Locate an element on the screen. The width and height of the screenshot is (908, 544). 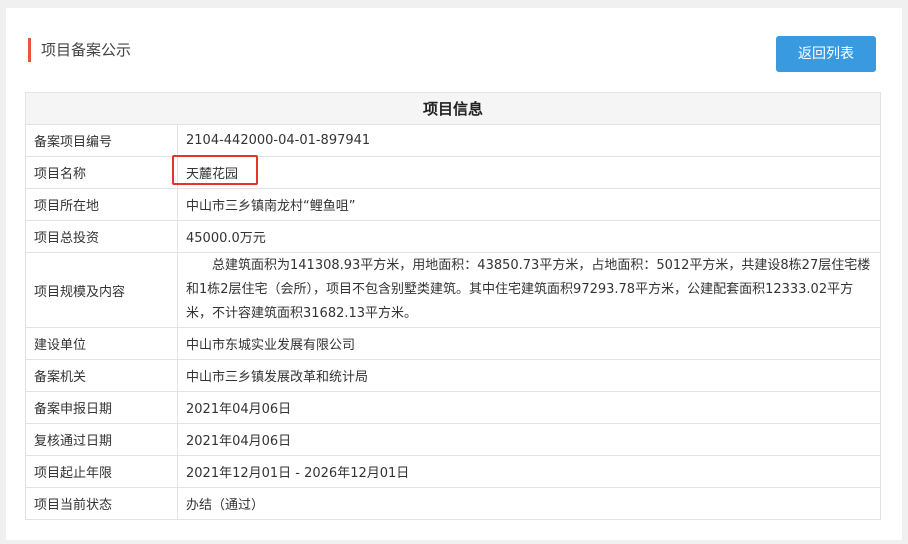
row-value-filing-date: 2021年04月06日 is located at coordinates (529, 407).